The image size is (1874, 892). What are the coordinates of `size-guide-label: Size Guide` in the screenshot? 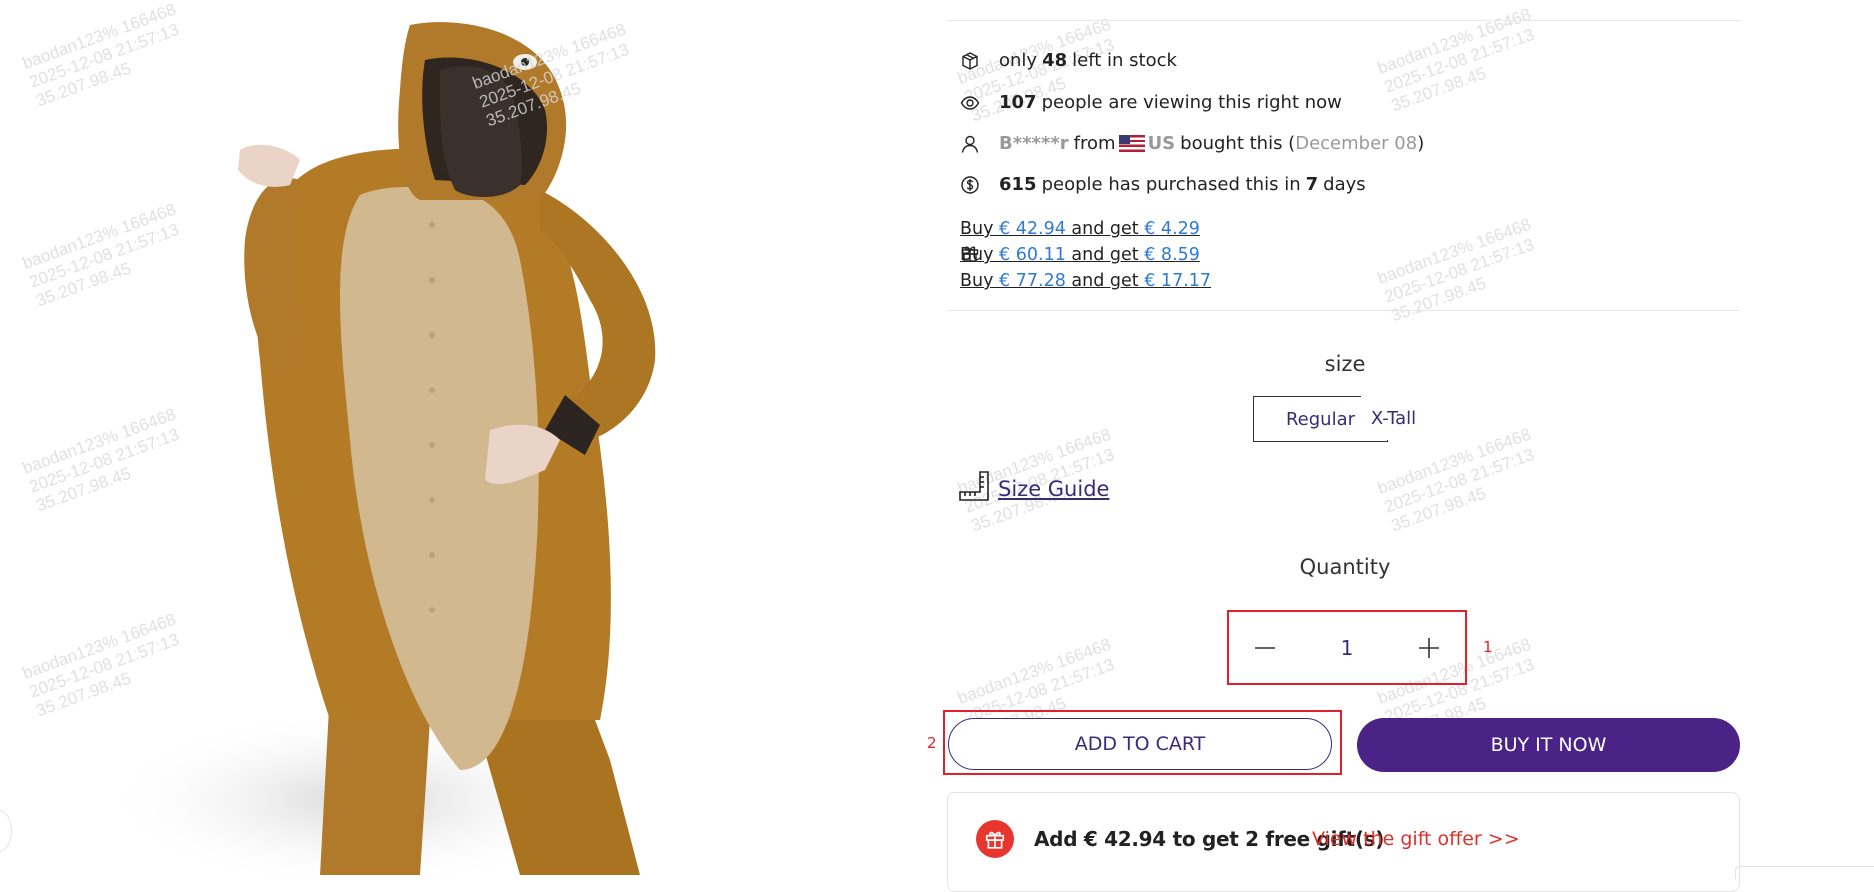 It's located at (1054, 488).